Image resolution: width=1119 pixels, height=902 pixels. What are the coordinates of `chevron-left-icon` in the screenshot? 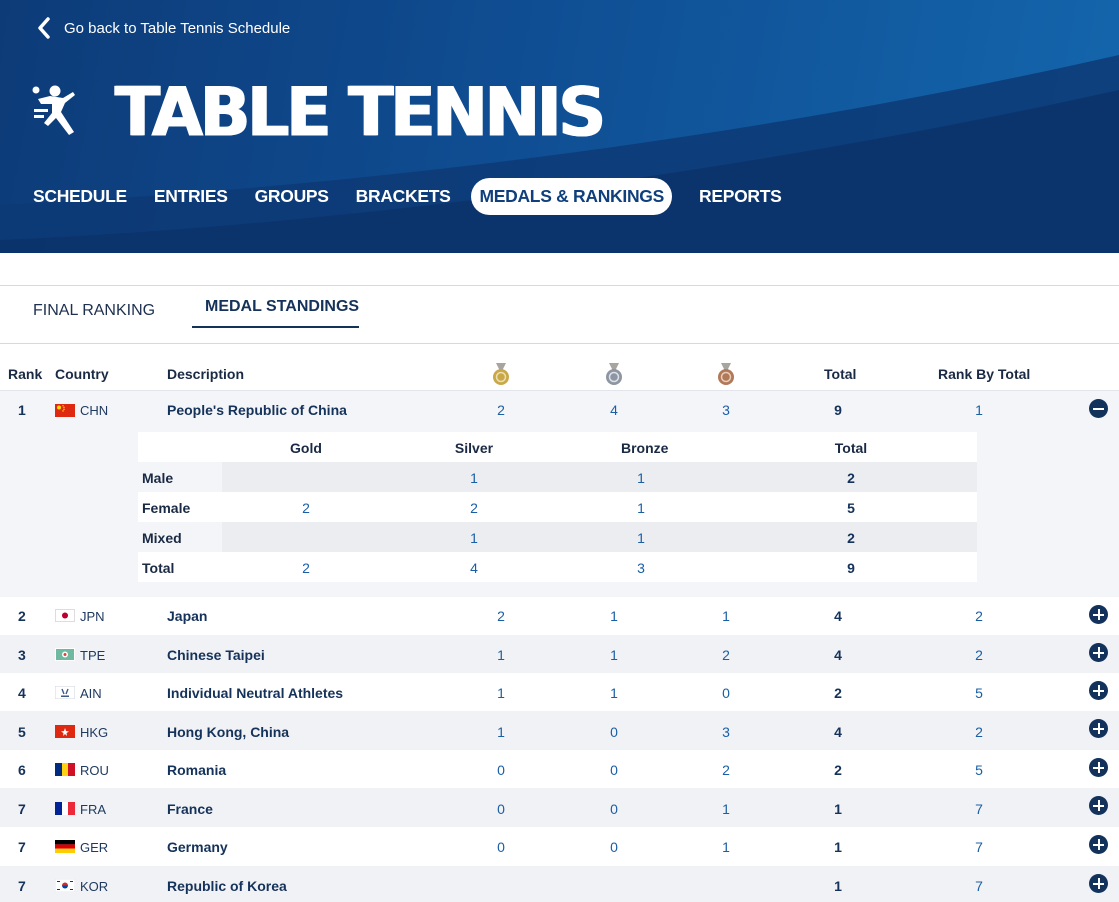 It's located at (44, 28).